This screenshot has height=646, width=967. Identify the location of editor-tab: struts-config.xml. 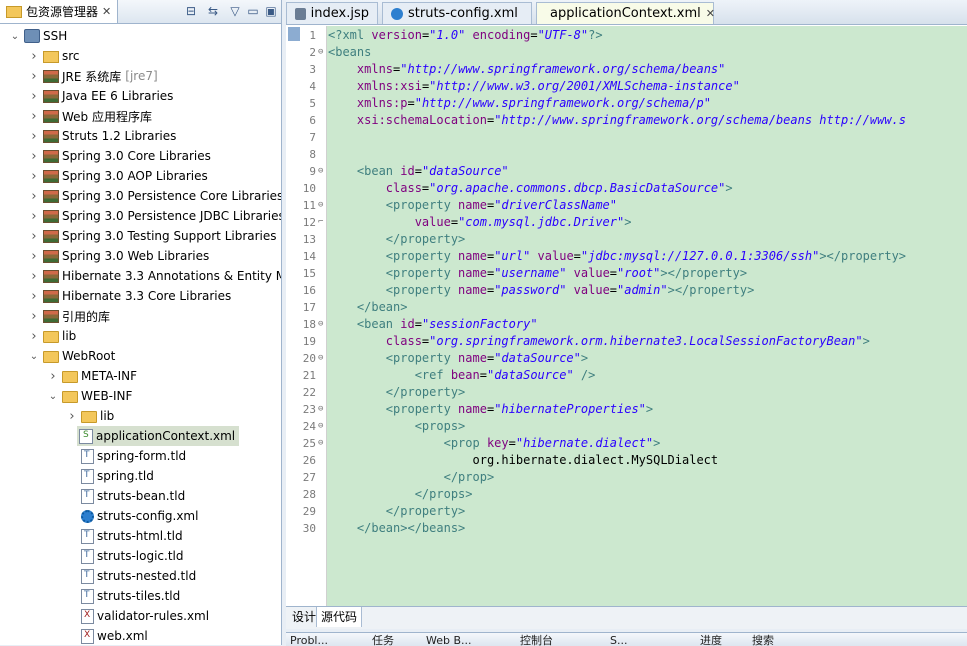
(457, 13).